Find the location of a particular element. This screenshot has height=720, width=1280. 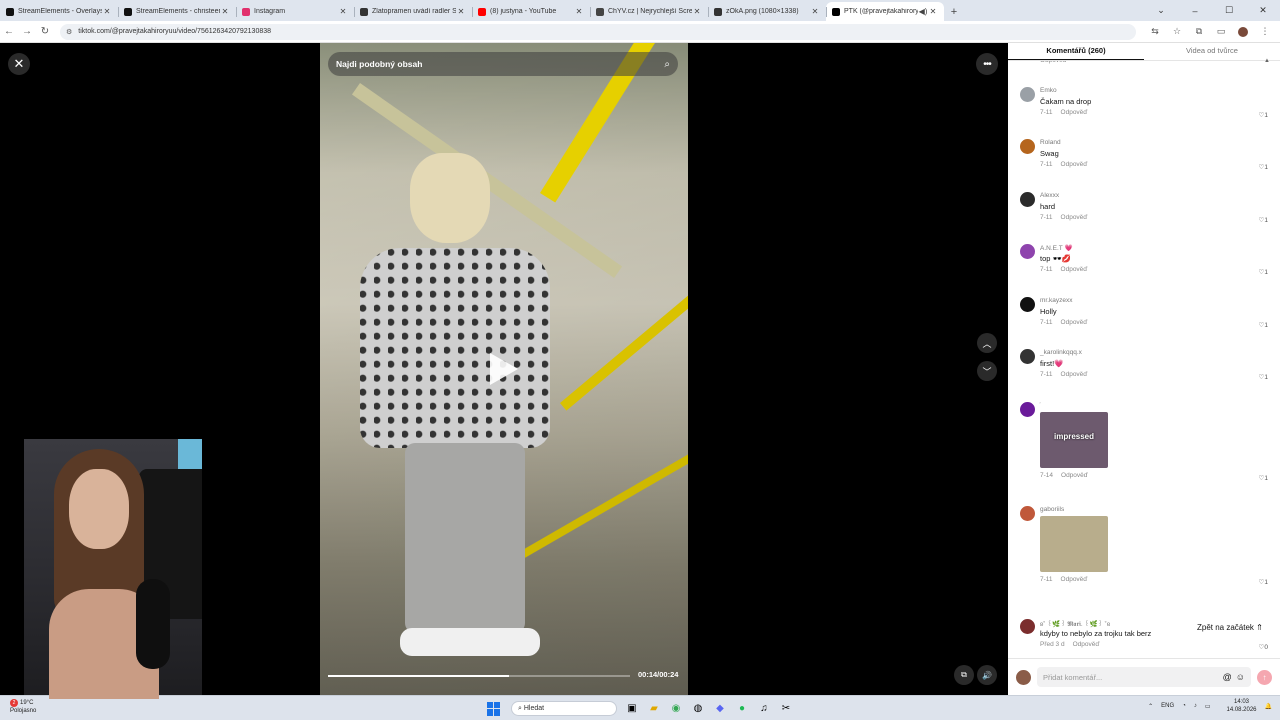

back-icon: ← is located at coordinates (9, 31).